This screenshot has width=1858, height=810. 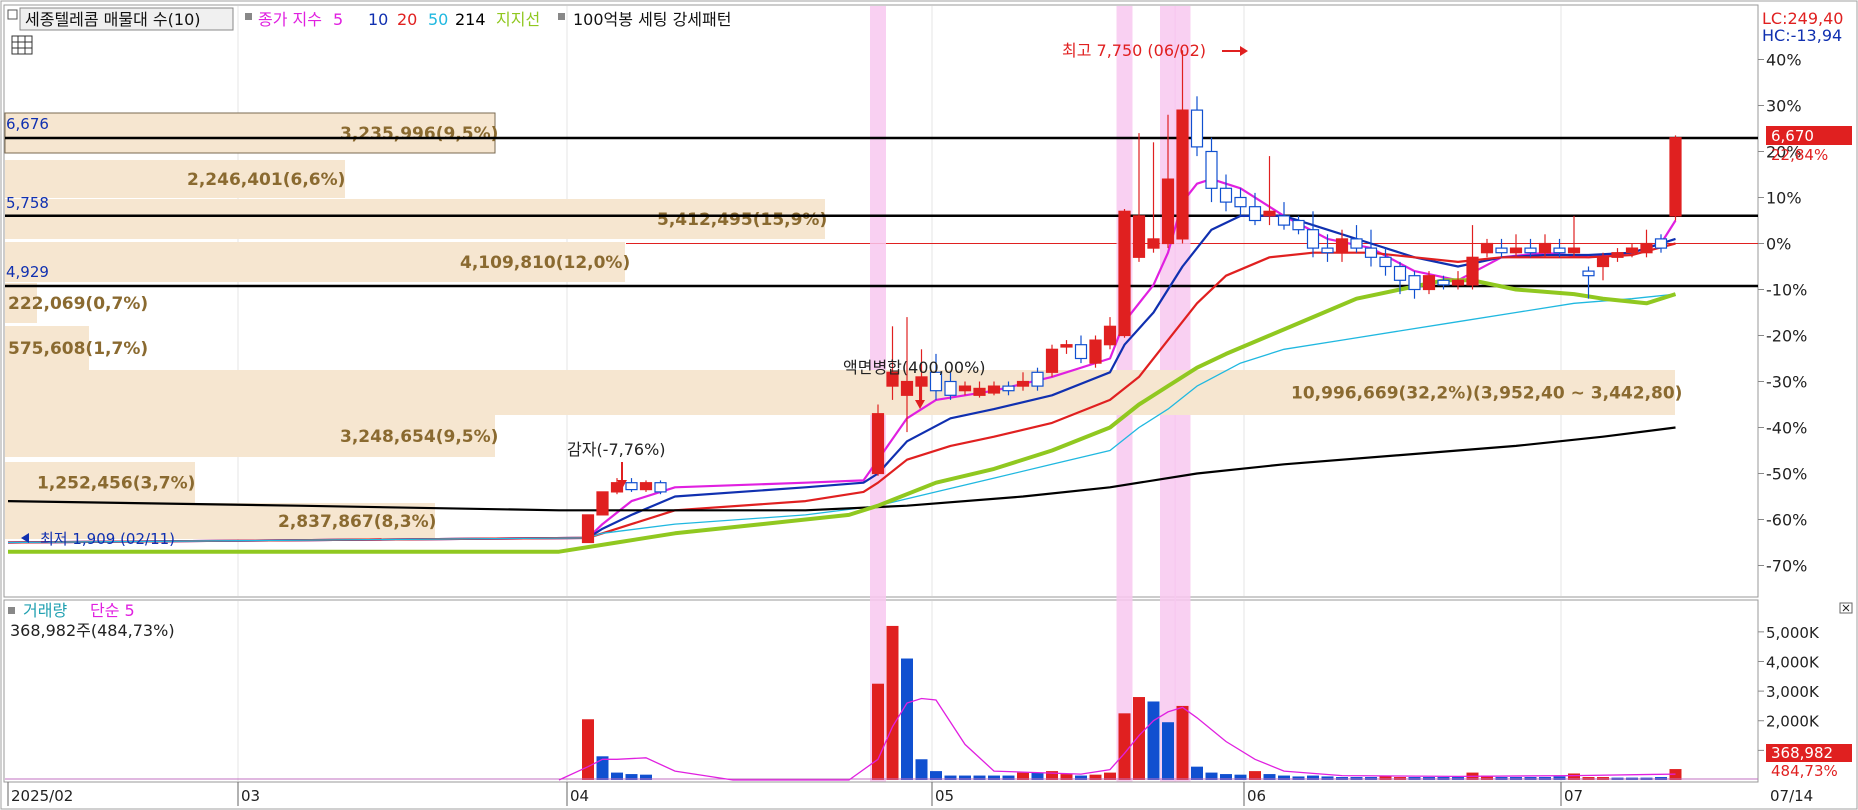 I want to click on y-tick-label: 10%, so click(x=1784, y=198).